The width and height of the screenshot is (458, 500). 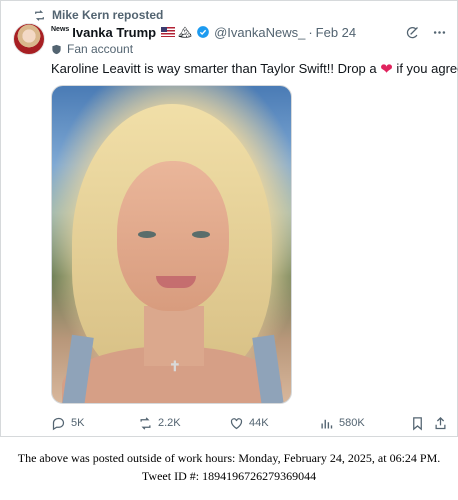 What do you see at coordinates (176, 282) in the screenshot?
I see `photo-mouth` at bounding box center [176, 282].